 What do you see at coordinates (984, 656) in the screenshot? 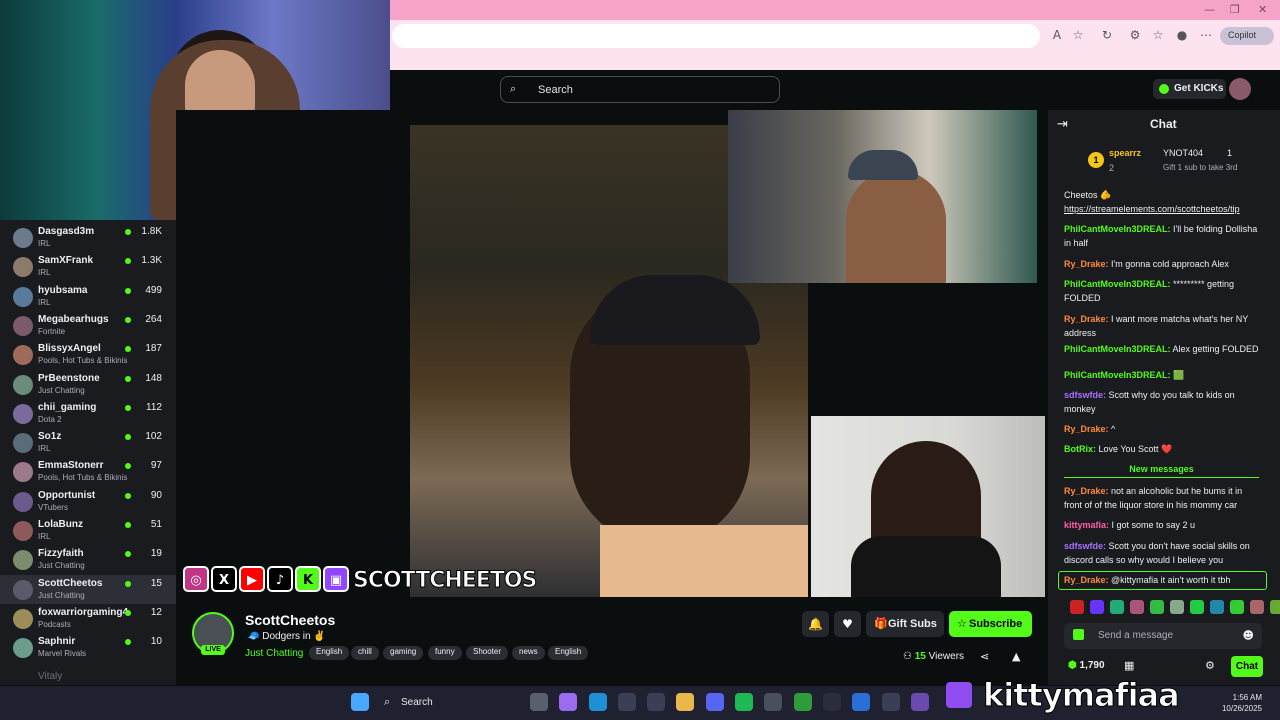
I see `share-icon: ⋖` at bounding box center [984, 656].